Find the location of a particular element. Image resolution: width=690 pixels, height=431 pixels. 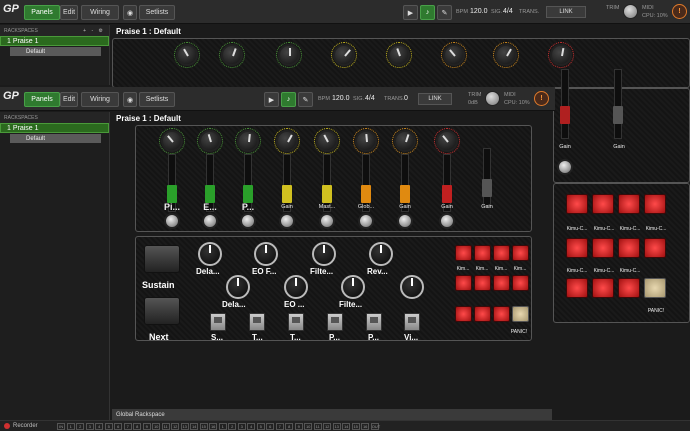

bpm-value: 120.0 is located at coordinates (479, 11).